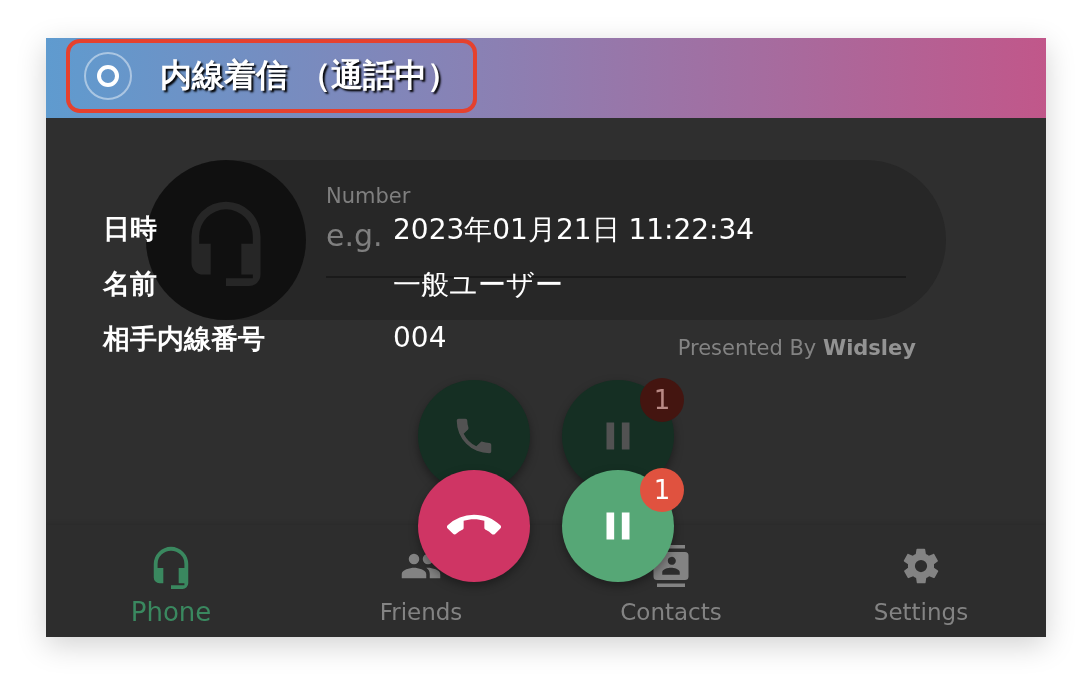  Describe the element at coordinates (108, 76) in the screenshot. I see `status-ring-icon` at that location.